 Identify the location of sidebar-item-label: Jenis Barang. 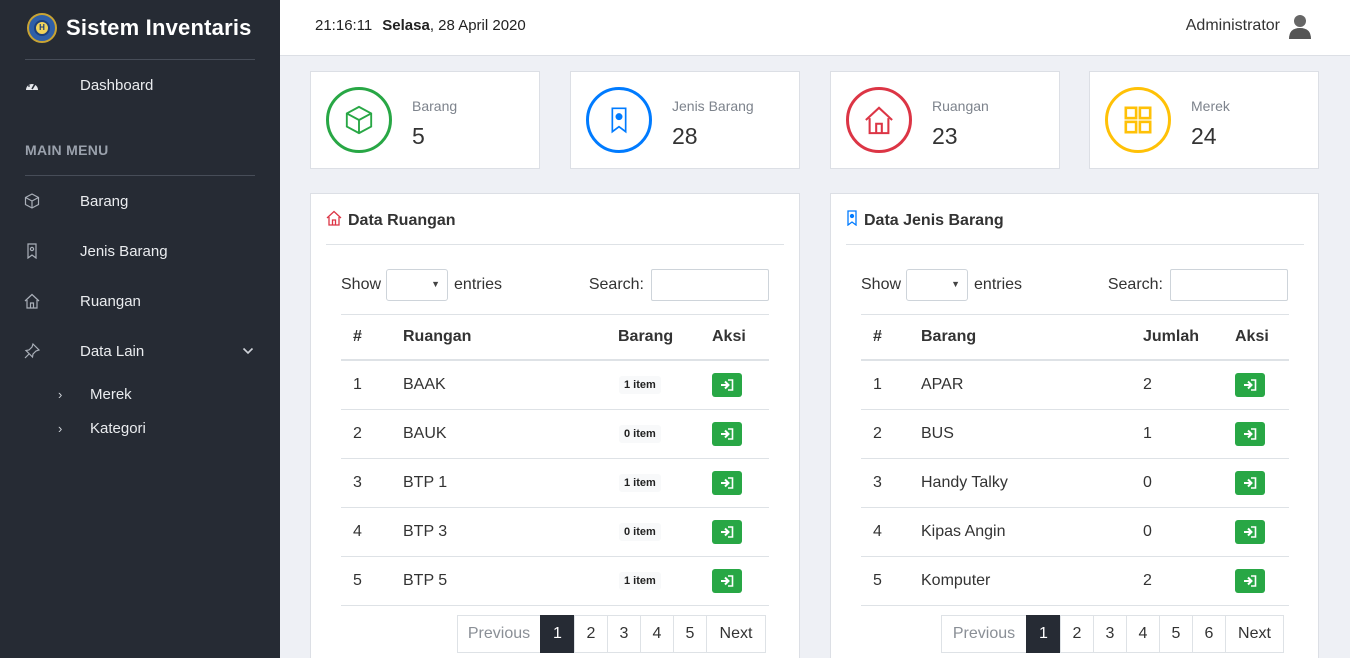
(124, 251).